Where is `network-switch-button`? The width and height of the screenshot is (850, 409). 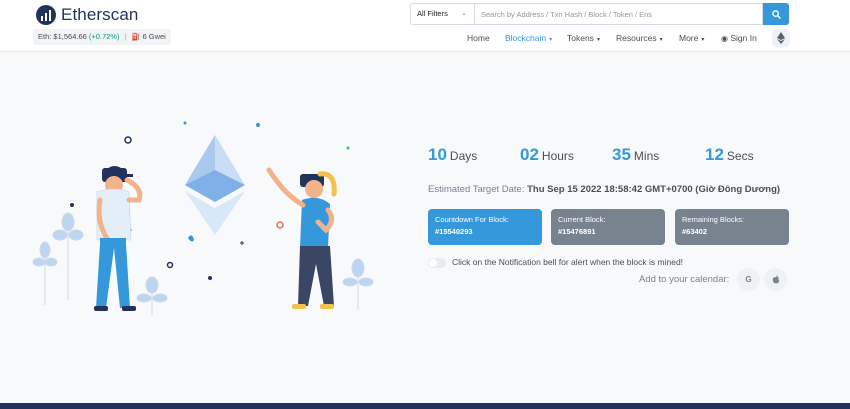 network-switch-button is located at coordinates (781, 38).